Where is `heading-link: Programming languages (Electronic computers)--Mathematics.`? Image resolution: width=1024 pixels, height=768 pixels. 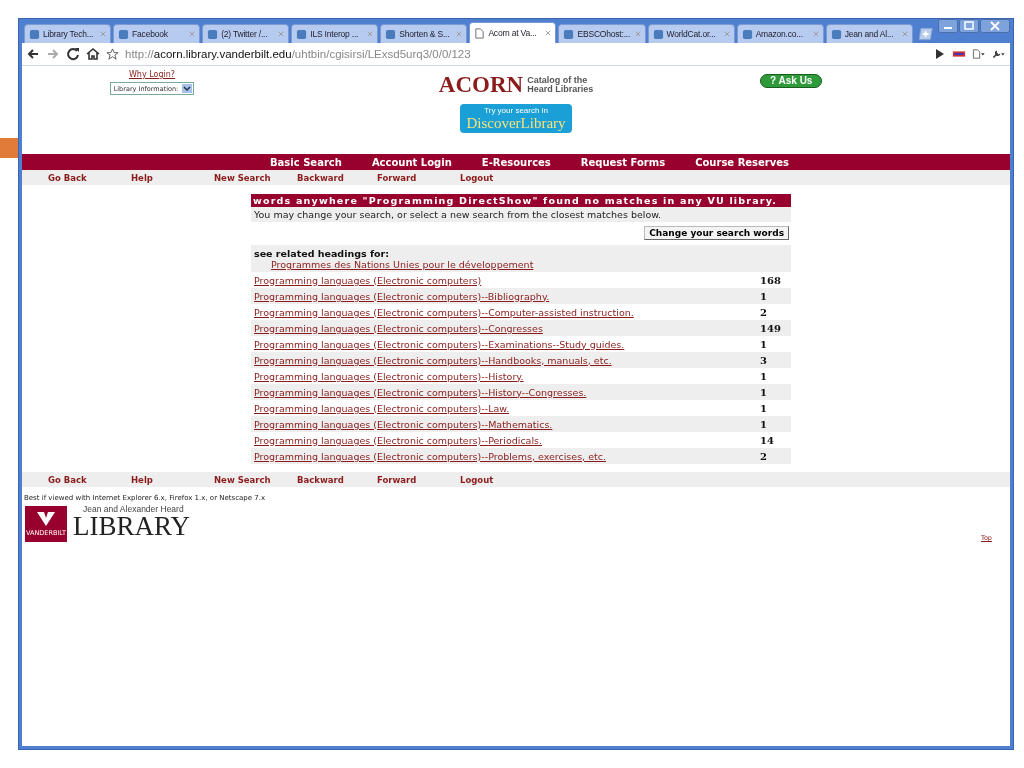
heading-link: Programming languages (Electronic computers)--Mathematics. is located at coordinates (403, 424).